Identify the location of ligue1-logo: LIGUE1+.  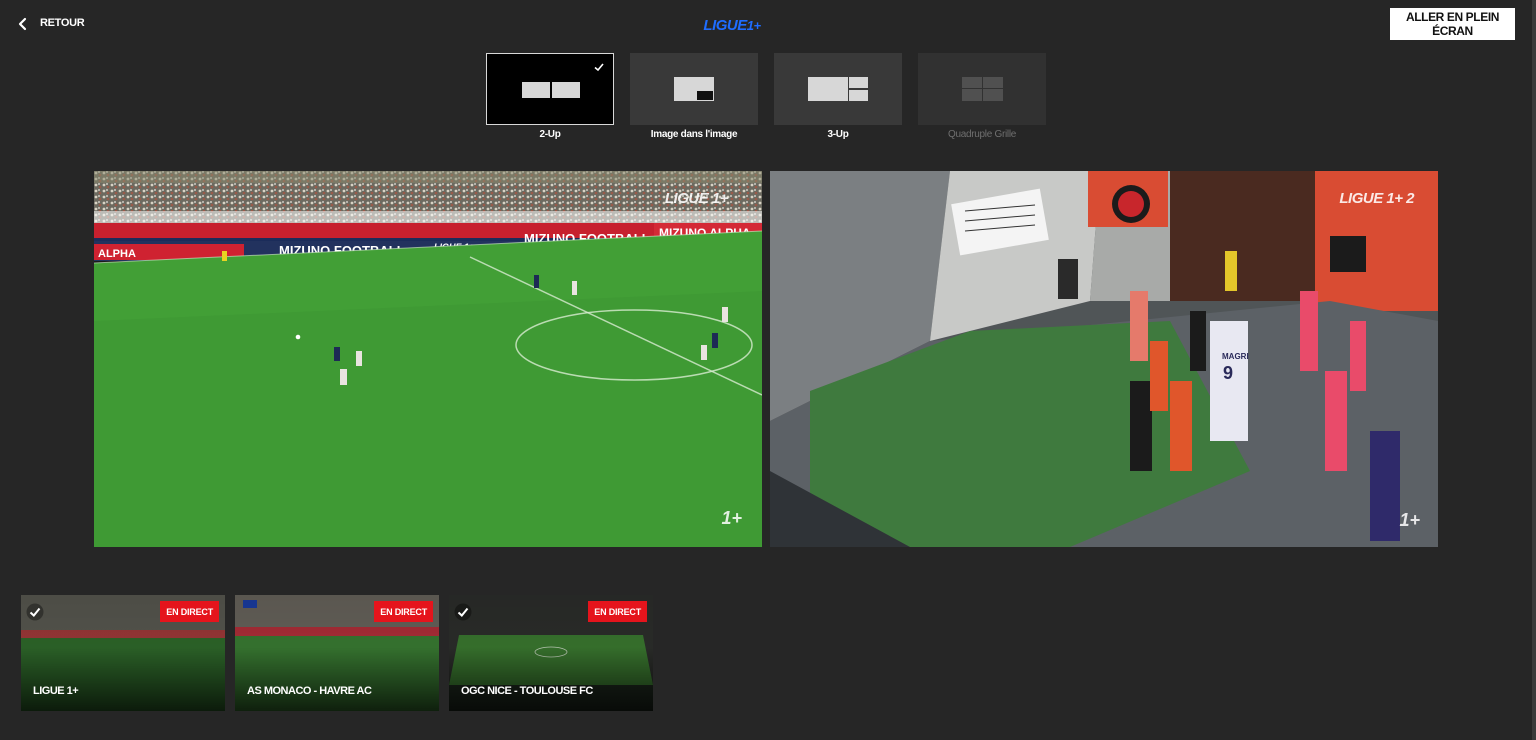
(732, 25).